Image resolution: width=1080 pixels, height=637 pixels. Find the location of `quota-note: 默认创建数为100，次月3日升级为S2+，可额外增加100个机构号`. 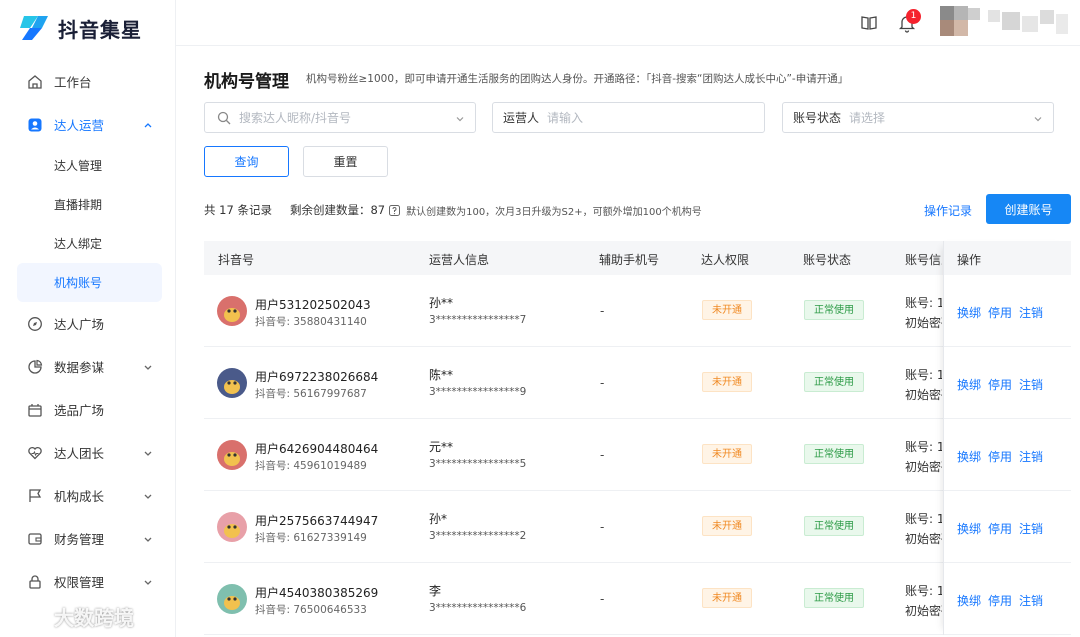

quota-note: 默认创建数为100，次月3日升级为S2+，可额外增加100个机构号 is located at coordinates (554, 212).